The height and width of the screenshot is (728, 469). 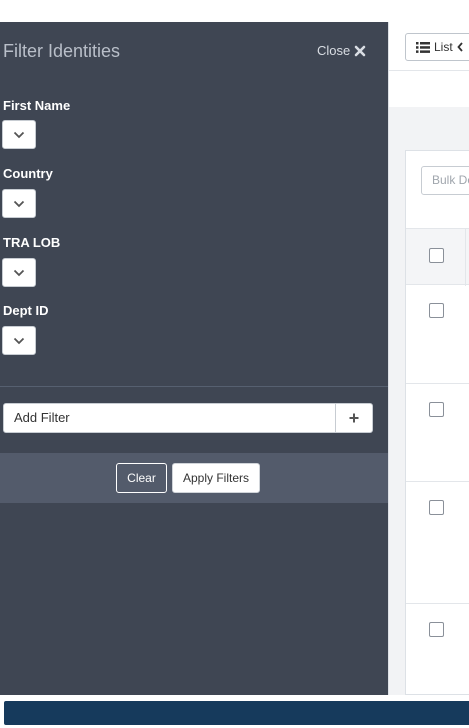 I want to click on dept-id-dropdown, so click(x=19, y=340).